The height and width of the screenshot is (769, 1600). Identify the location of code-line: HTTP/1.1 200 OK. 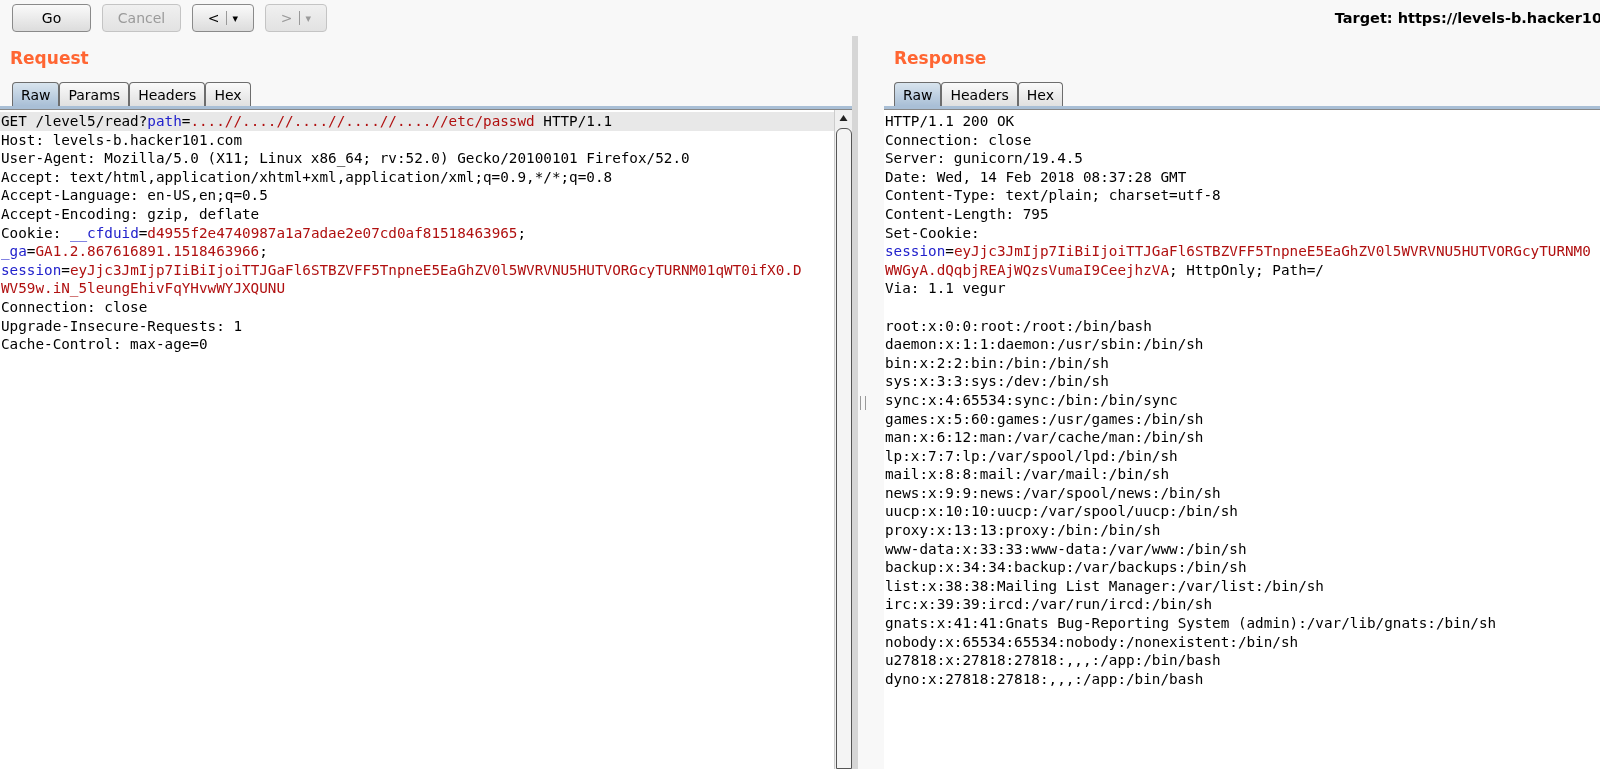
(950, 121).